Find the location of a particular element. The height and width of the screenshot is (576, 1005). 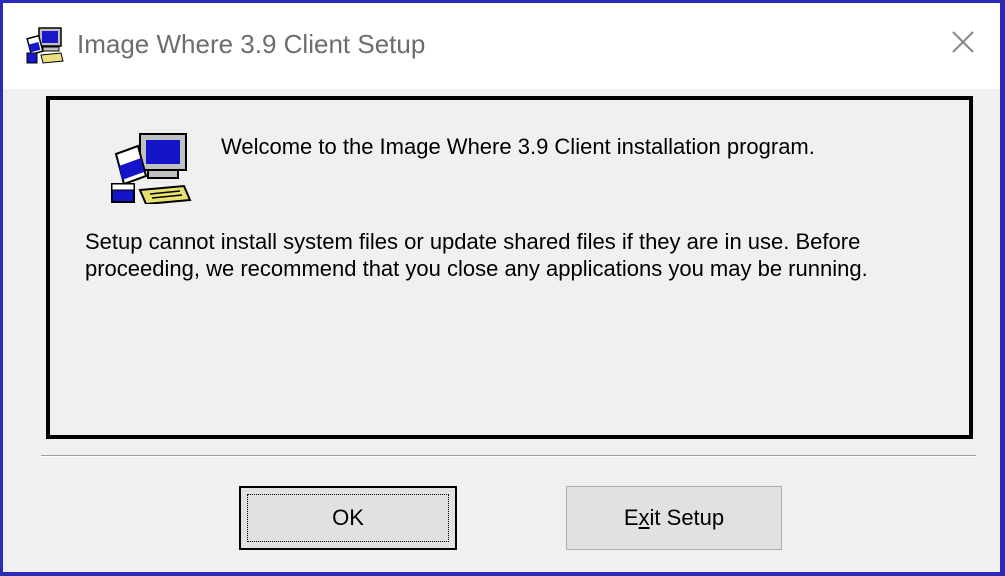

exit-setup-button: Exit Setup is located at coordinates (674, 518).